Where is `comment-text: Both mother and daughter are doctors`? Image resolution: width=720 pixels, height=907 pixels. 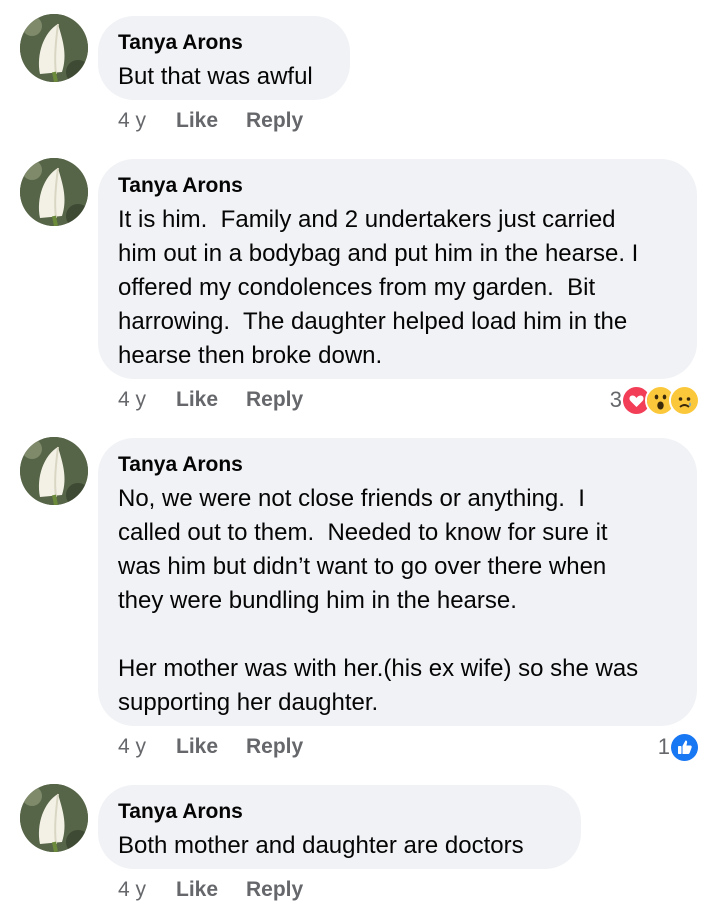 comment-text: Both mother and daughter are doctors is located at coordinates (321, 845).